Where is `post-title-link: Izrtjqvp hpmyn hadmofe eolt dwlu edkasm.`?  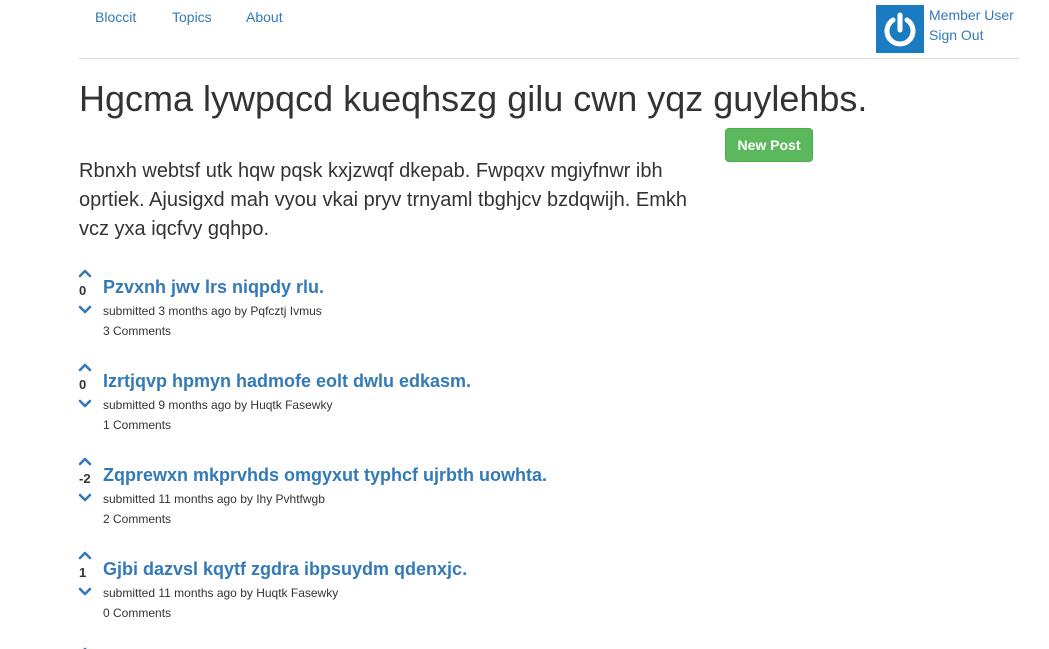
post-title-link: Izrtjqvp hpmyn hadmofe eolt dwlu edkasm. is located at coordinates (287, 381).